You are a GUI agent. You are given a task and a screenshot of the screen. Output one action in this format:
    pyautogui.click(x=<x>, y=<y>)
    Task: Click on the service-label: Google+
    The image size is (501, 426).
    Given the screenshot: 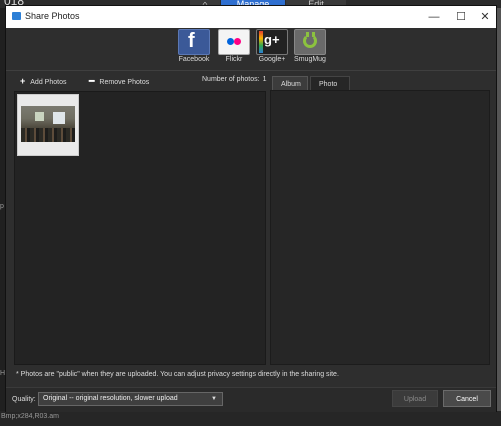 What is the action you would take?
    pyautogui.click(x=272, y=59)
    